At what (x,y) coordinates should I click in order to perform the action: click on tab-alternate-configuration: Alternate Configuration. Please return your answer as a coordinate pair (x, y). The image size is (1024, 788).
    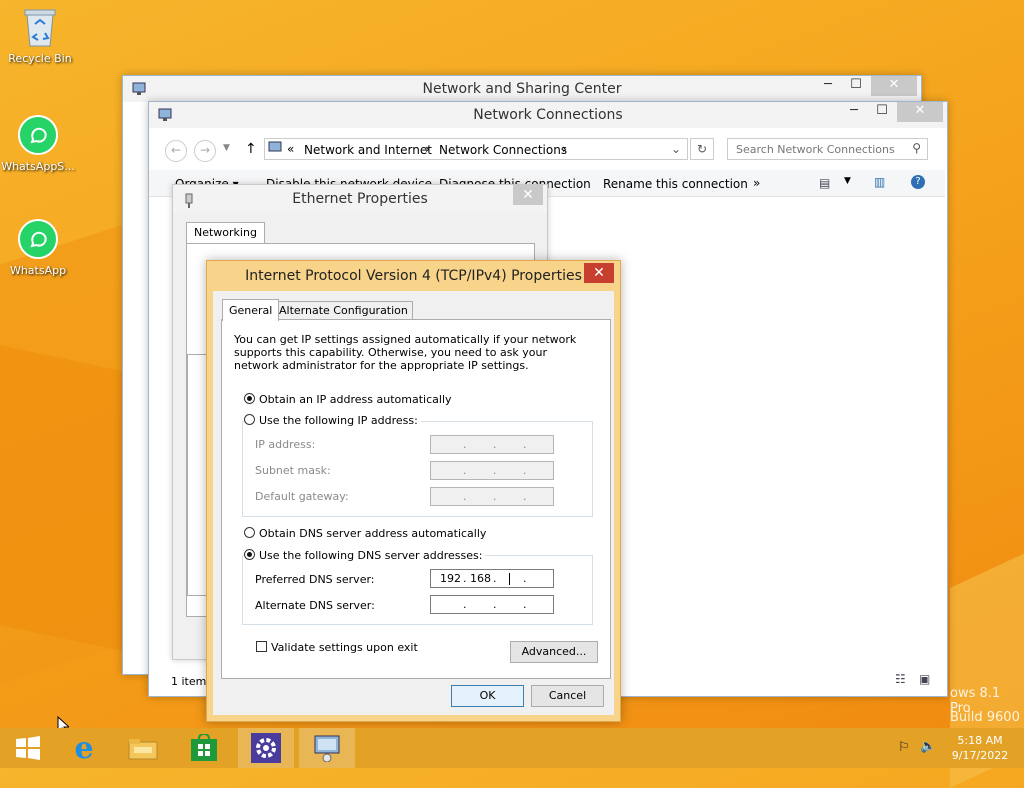
    Looking at the image, I should click on (343, 311).